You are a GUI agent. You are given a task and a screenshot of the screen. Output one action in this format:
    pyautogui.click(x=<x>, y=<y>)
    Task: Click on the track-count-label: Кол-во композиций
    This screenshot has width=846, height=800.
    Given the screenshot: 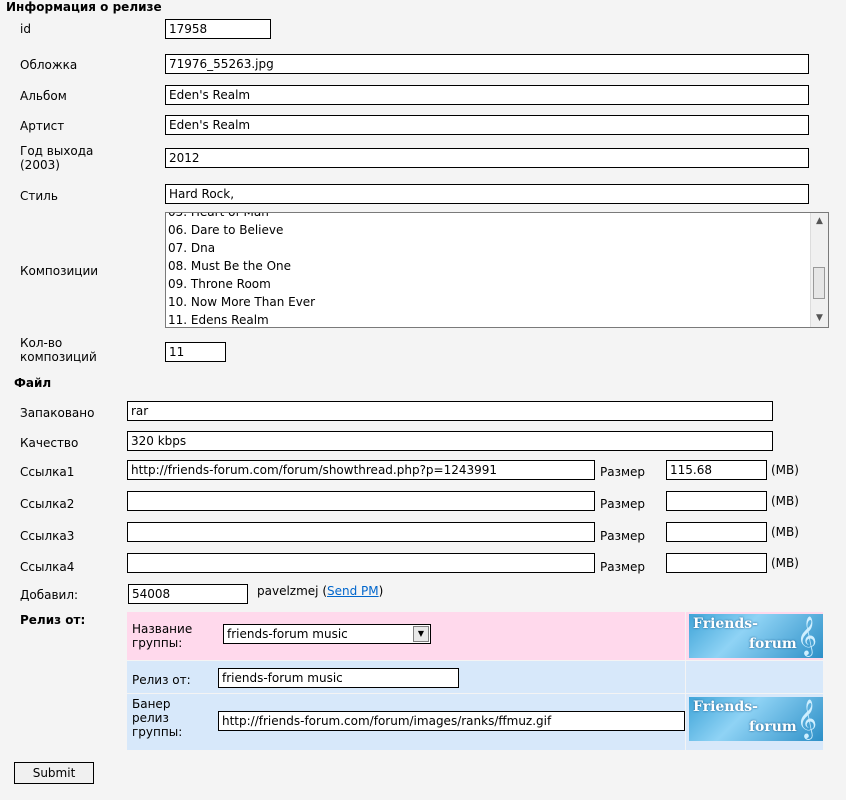 What is the action you would take?
    pyautogui.click(x=58, y=350)
    